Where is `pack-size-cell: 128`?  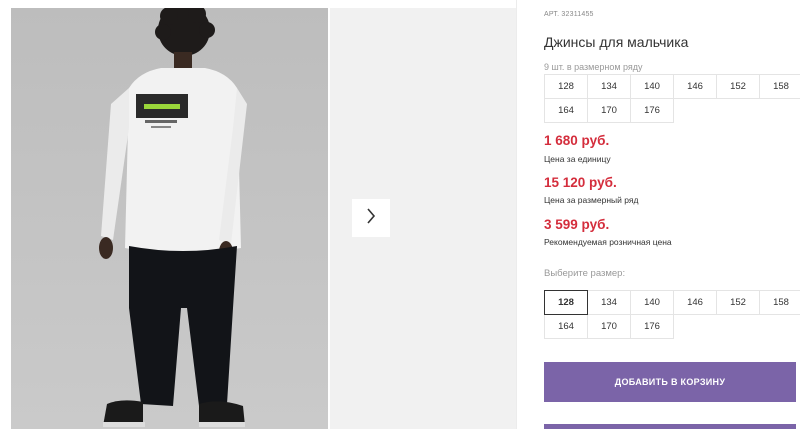 pack-size-cell: 128 is located at coordinates (566, 86).